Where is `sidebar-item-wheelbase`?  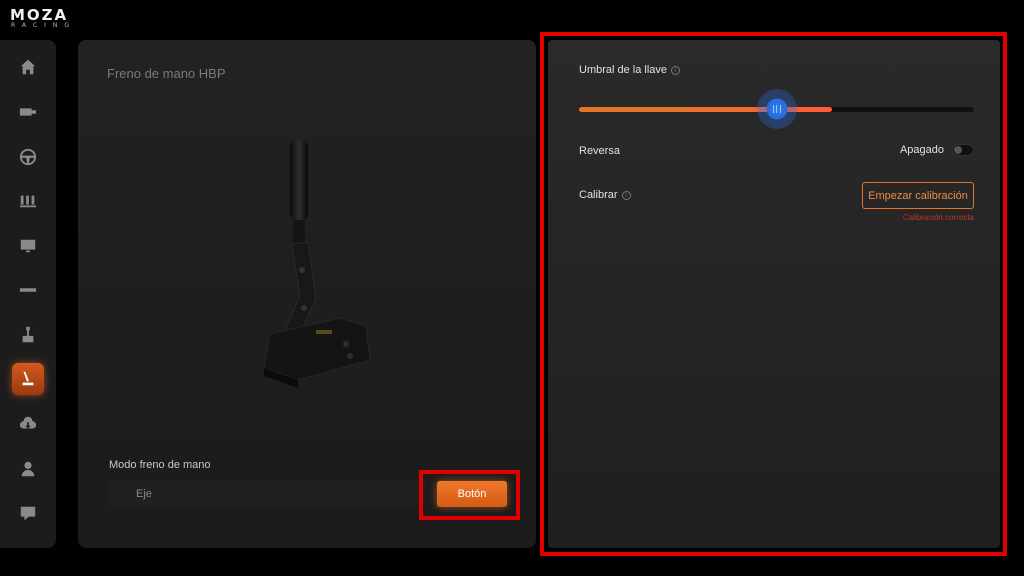
sidebar-item-wheelbase is located at coordinates (28, 112).